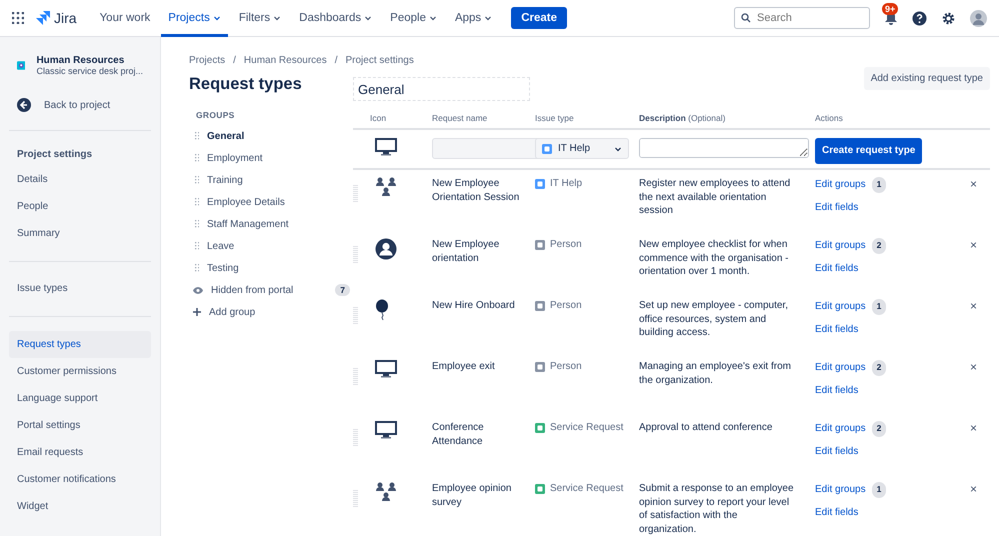  Describe the element at coordinates (215, 115) in the screenshot. I see `groups-heading: GROUPS` at that location.